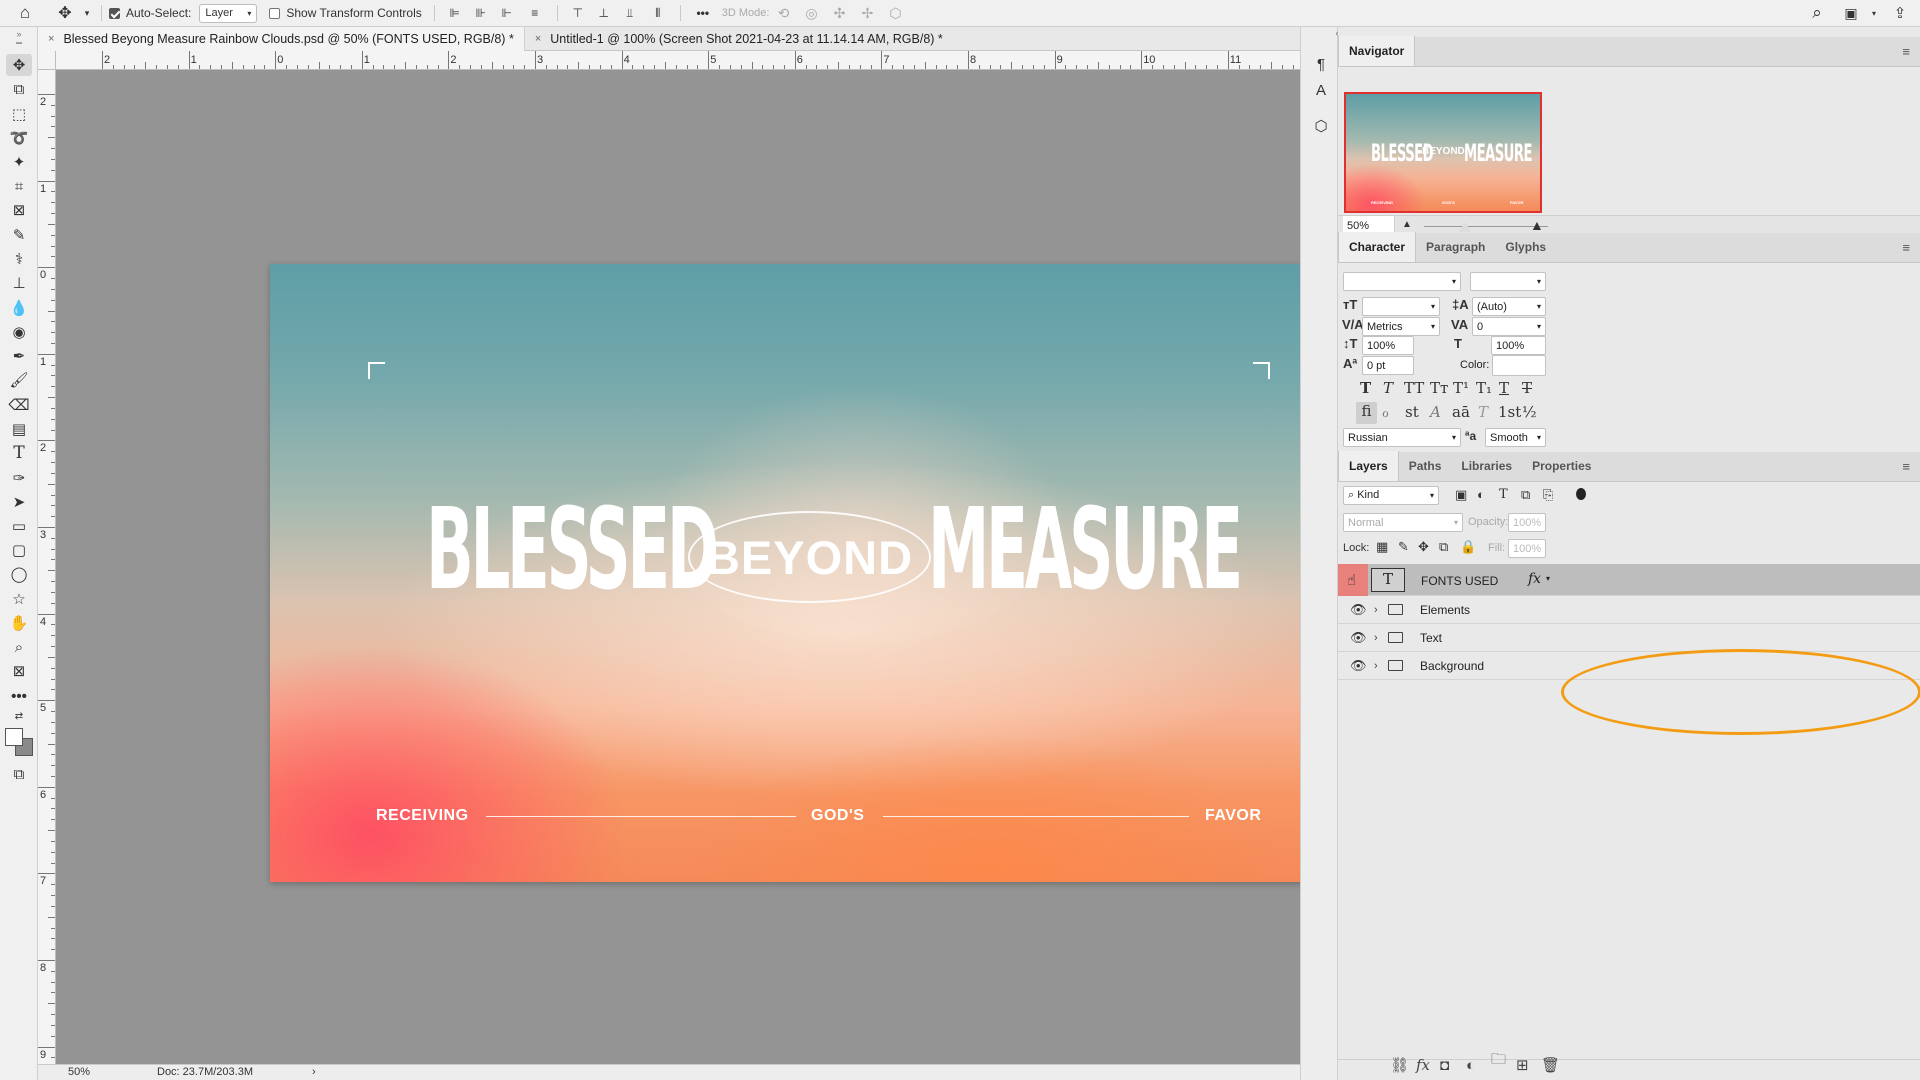  Describe the element at coordinates (895, 13) in the screenshot. I see `3d-scale-icon: ⬡` at that location.